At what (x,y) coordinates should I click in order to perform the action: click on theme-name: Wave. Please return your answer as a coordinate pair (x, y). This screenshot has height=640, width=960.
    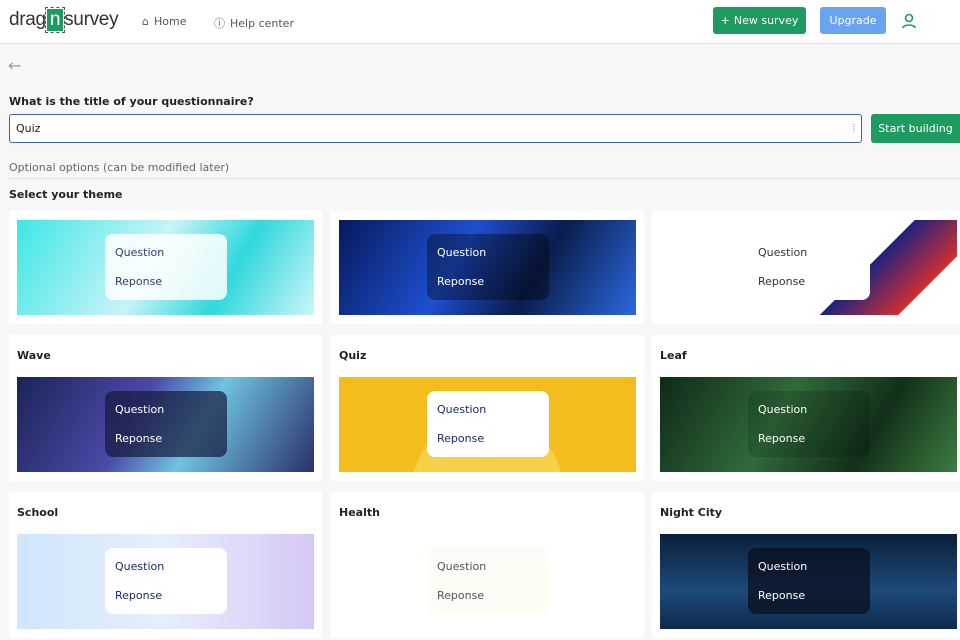
    Looking at the image, I should click on (34, 355).